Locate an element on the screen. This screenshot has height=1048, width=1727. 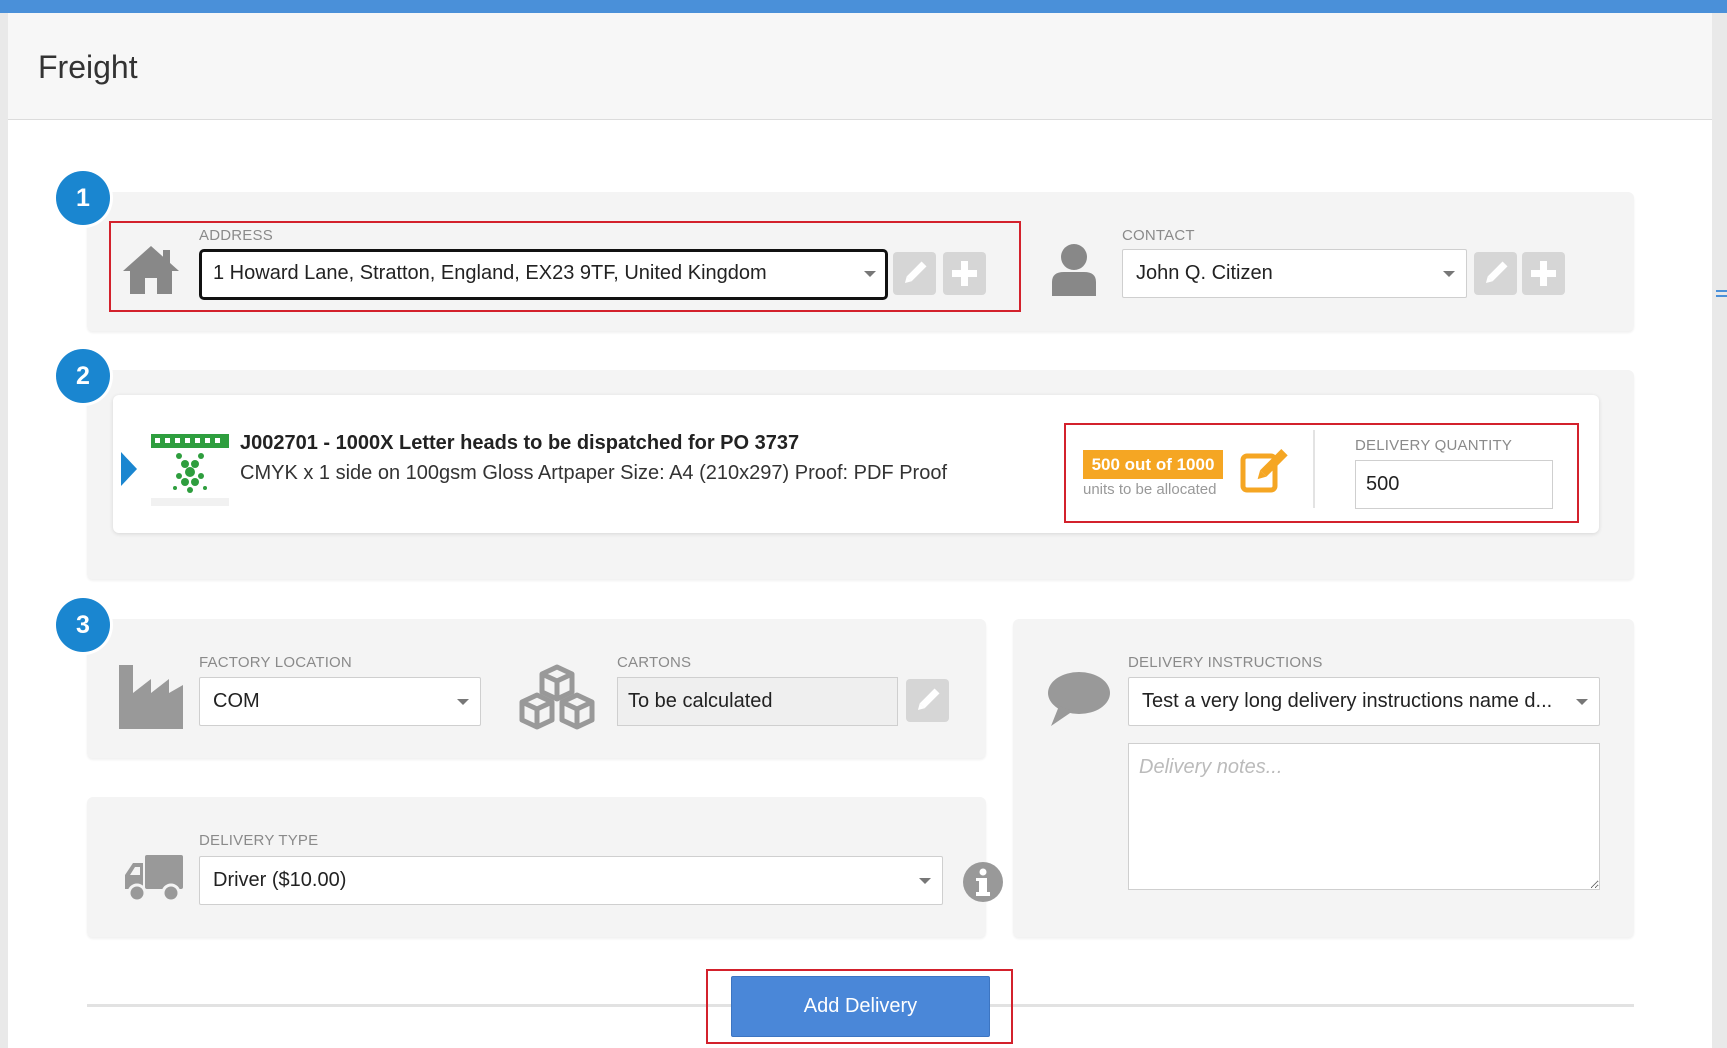
delivery-quantity-input: 500 is located at coordinates (1454, 484).